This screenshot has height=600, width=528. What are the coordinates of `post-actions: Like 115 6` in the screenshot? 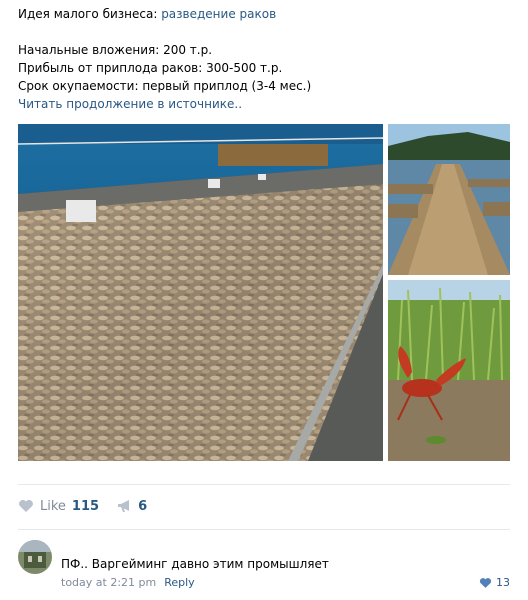 It's located at (91, 506).